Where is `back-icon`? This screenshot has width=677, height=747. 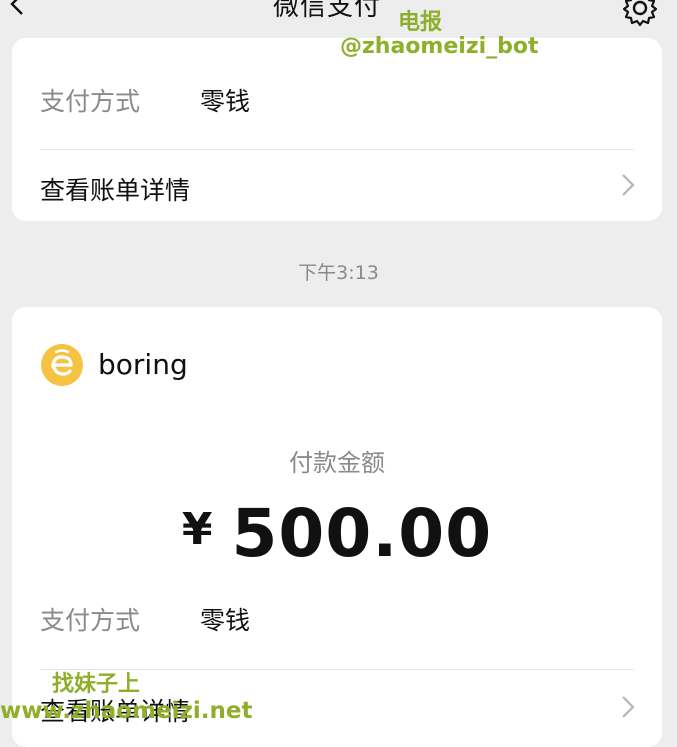 back-icon is located at coordinates (18, 8).